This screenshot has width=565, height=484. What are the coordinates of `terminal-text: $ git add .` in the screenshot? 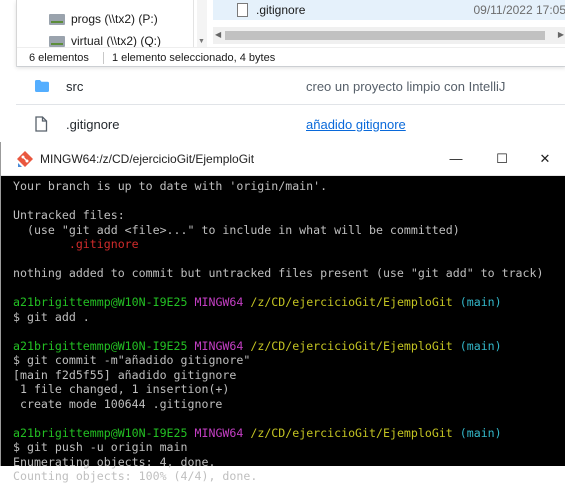 It's located at (51, 316).